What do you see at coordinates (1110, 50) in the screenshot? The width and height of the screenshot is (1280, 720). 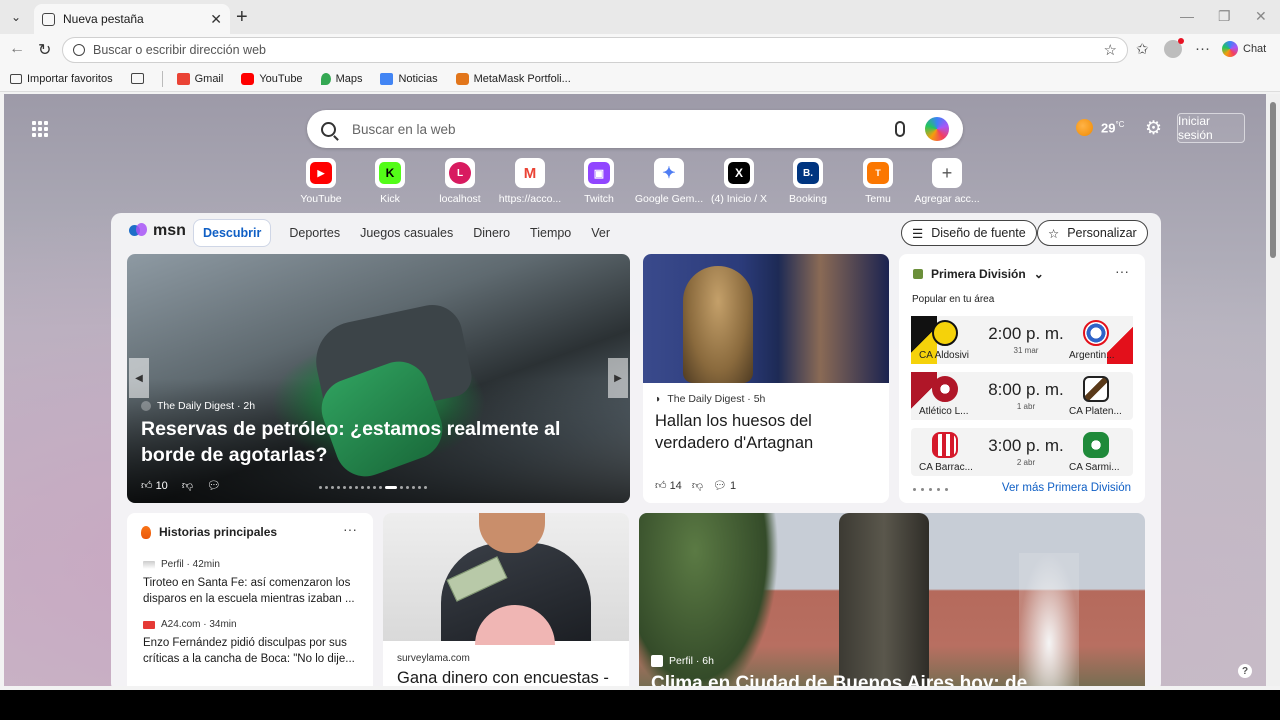 I see `favorite-star-icon: ☆` at bounding box center [1110, 50].